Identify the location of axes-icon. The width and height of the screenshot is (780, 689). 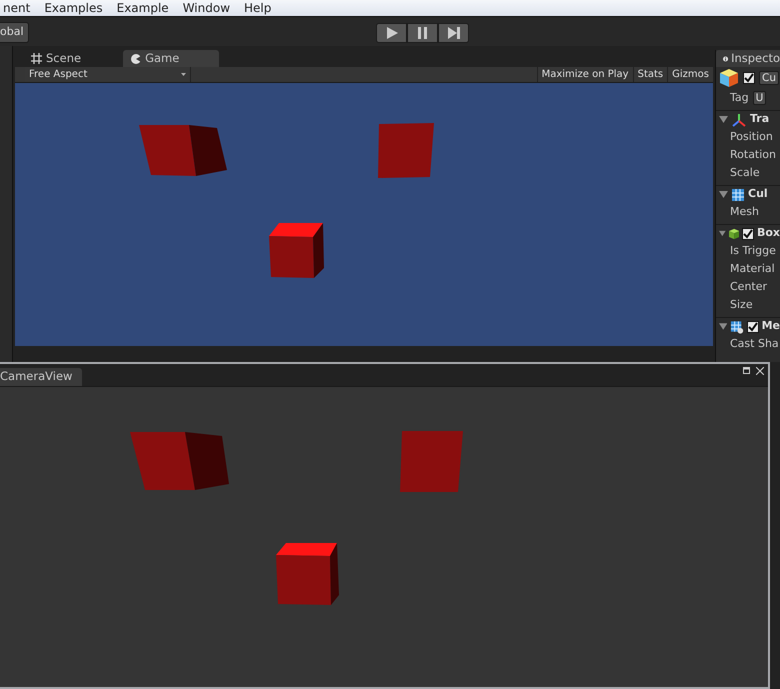
(739, 119).